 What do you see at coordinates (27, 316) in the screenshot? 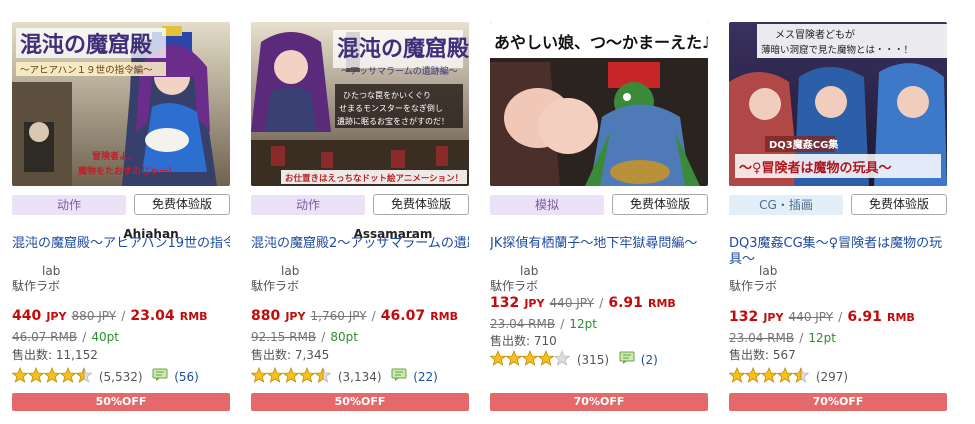
I see `sale-price-jpy: 440` at bounding box center [27, 316].